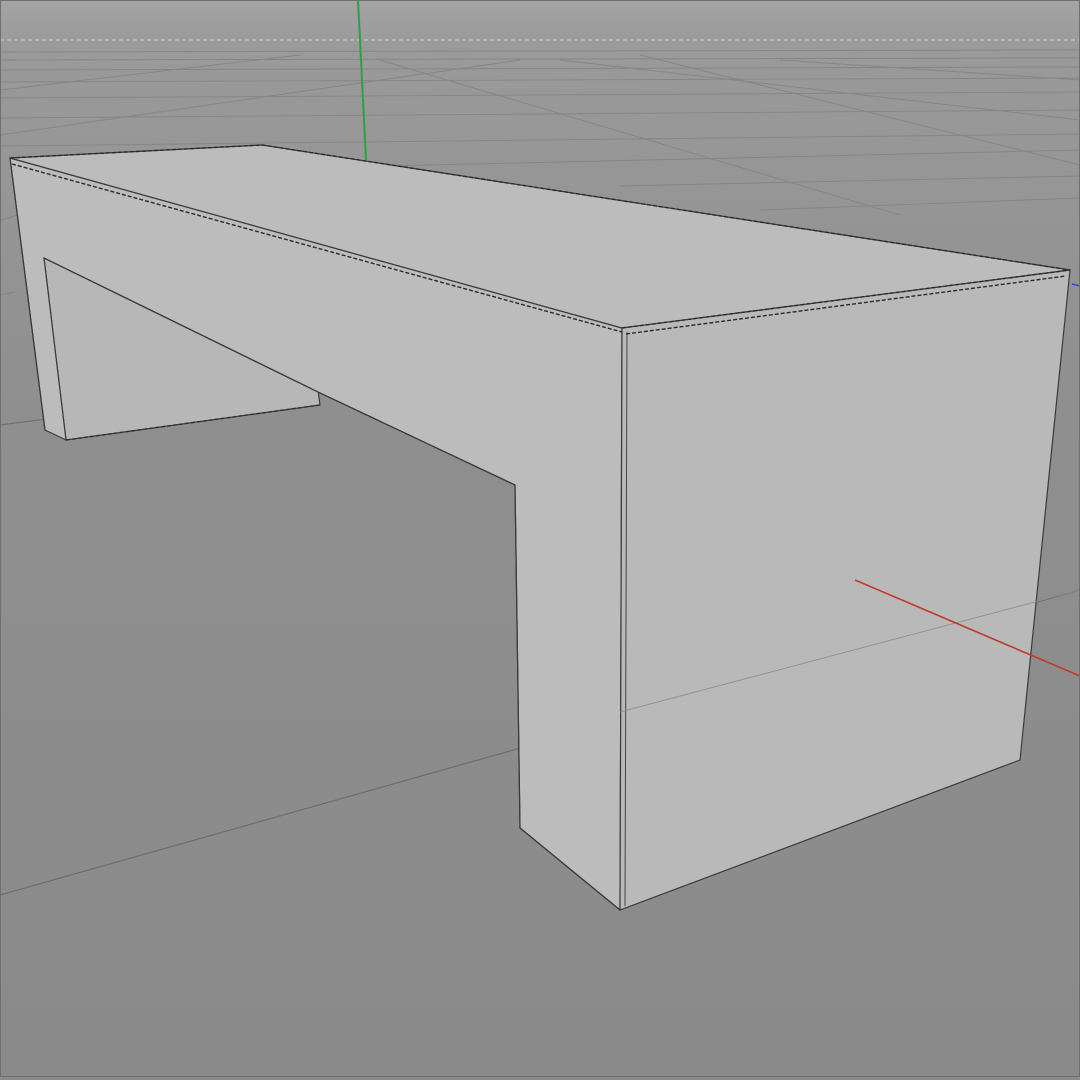  What do you see at coordinates (540, 22) in the screenshot?
I see `sky-background` at bounding box center [540, 22].